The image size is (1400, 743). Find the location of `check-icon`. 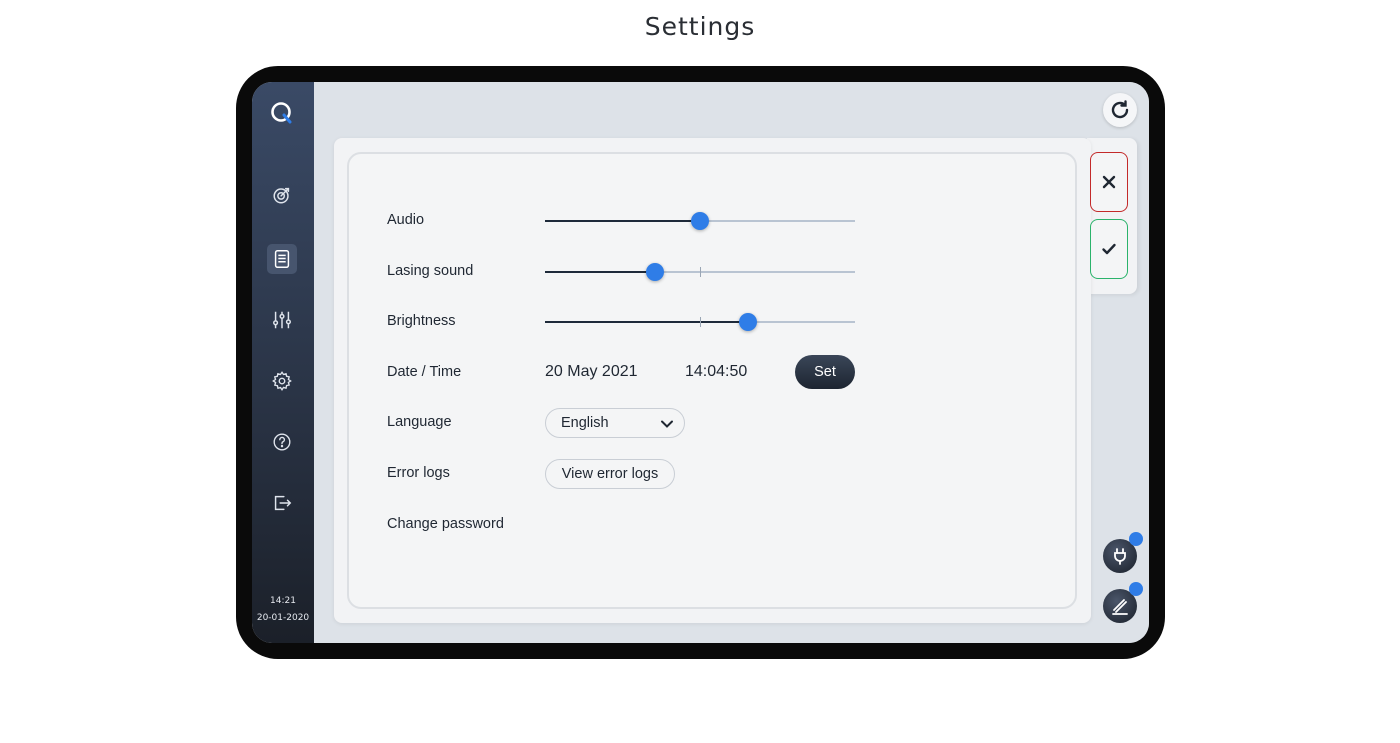

check-icon is located at coordinates (1109, 249).